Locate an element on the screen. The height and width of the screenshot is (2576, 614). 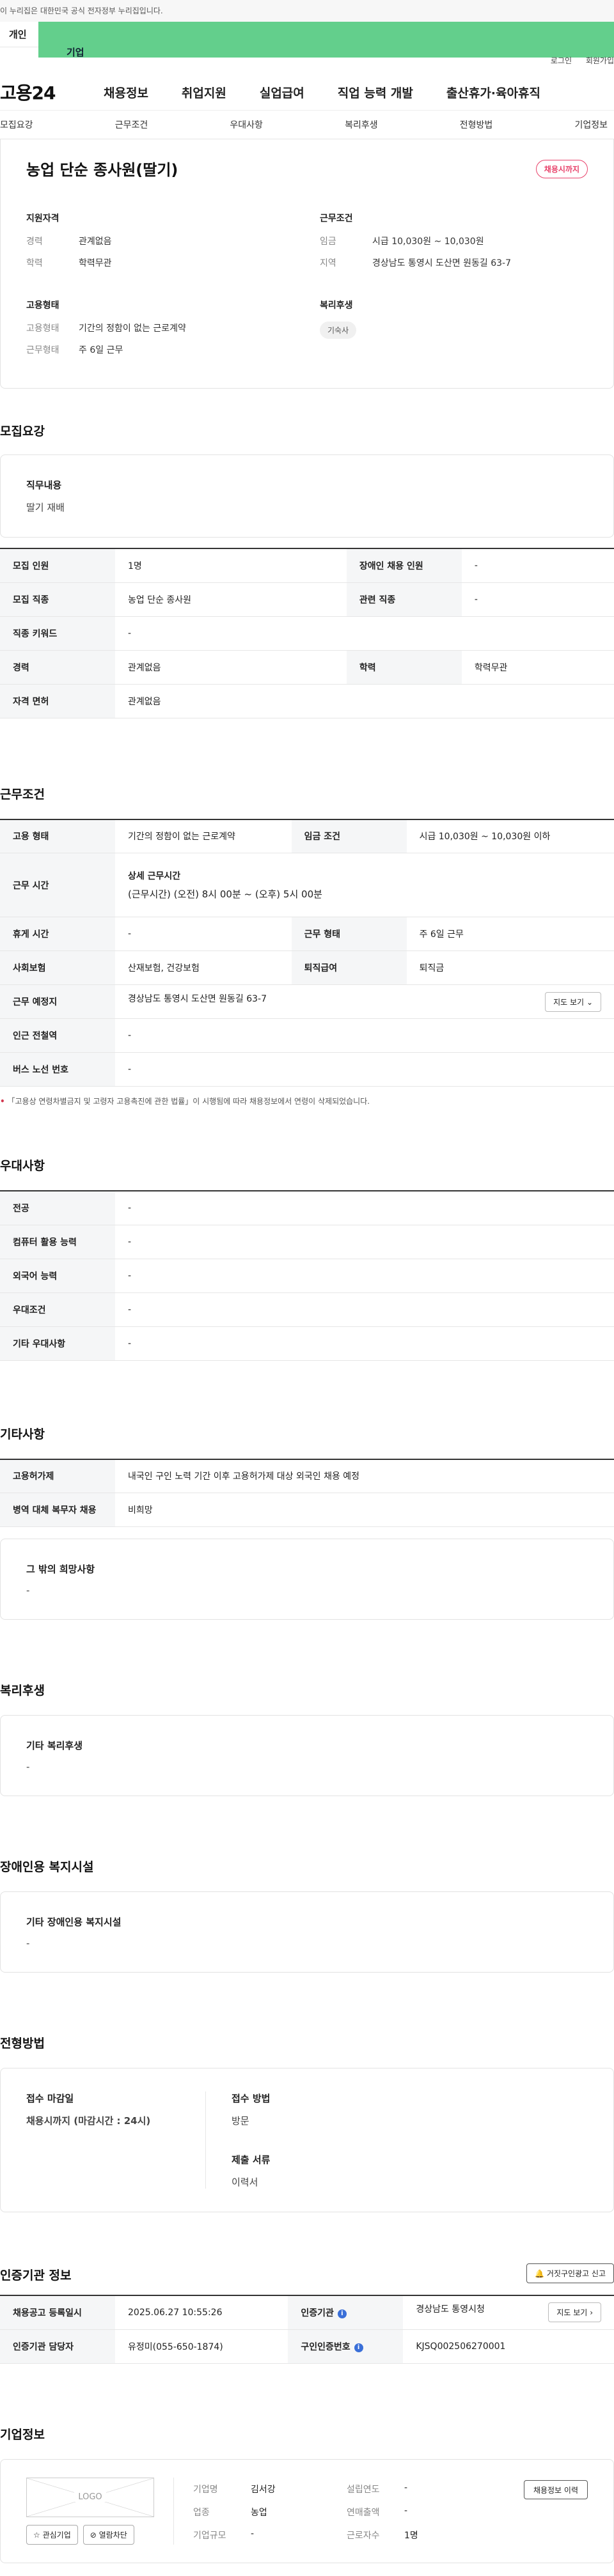
size-value: - is located at coordinates (253, 2533).